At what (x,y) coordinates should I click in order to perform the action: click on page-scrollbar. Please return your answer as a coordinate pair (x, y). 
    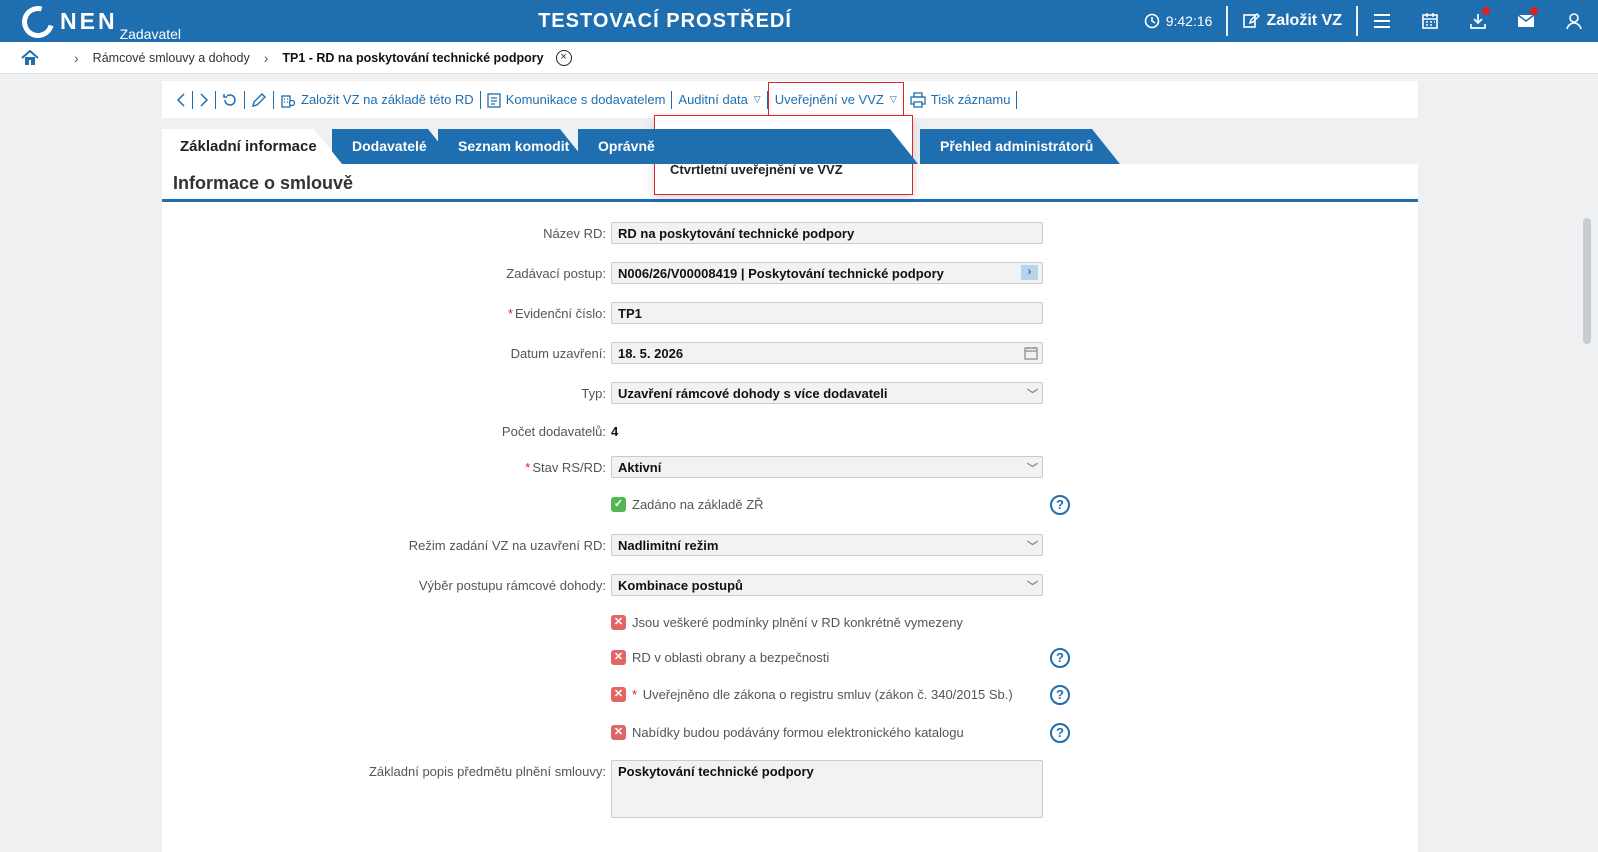
    Looking at the image, I should click on (1587, 281).